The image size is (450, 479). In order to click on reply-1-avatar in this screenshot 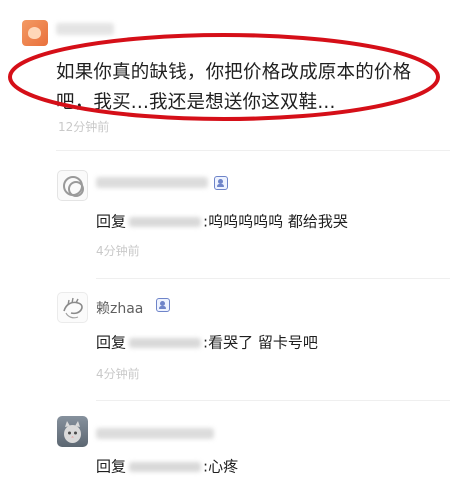, I will do `click(72, 185)`.